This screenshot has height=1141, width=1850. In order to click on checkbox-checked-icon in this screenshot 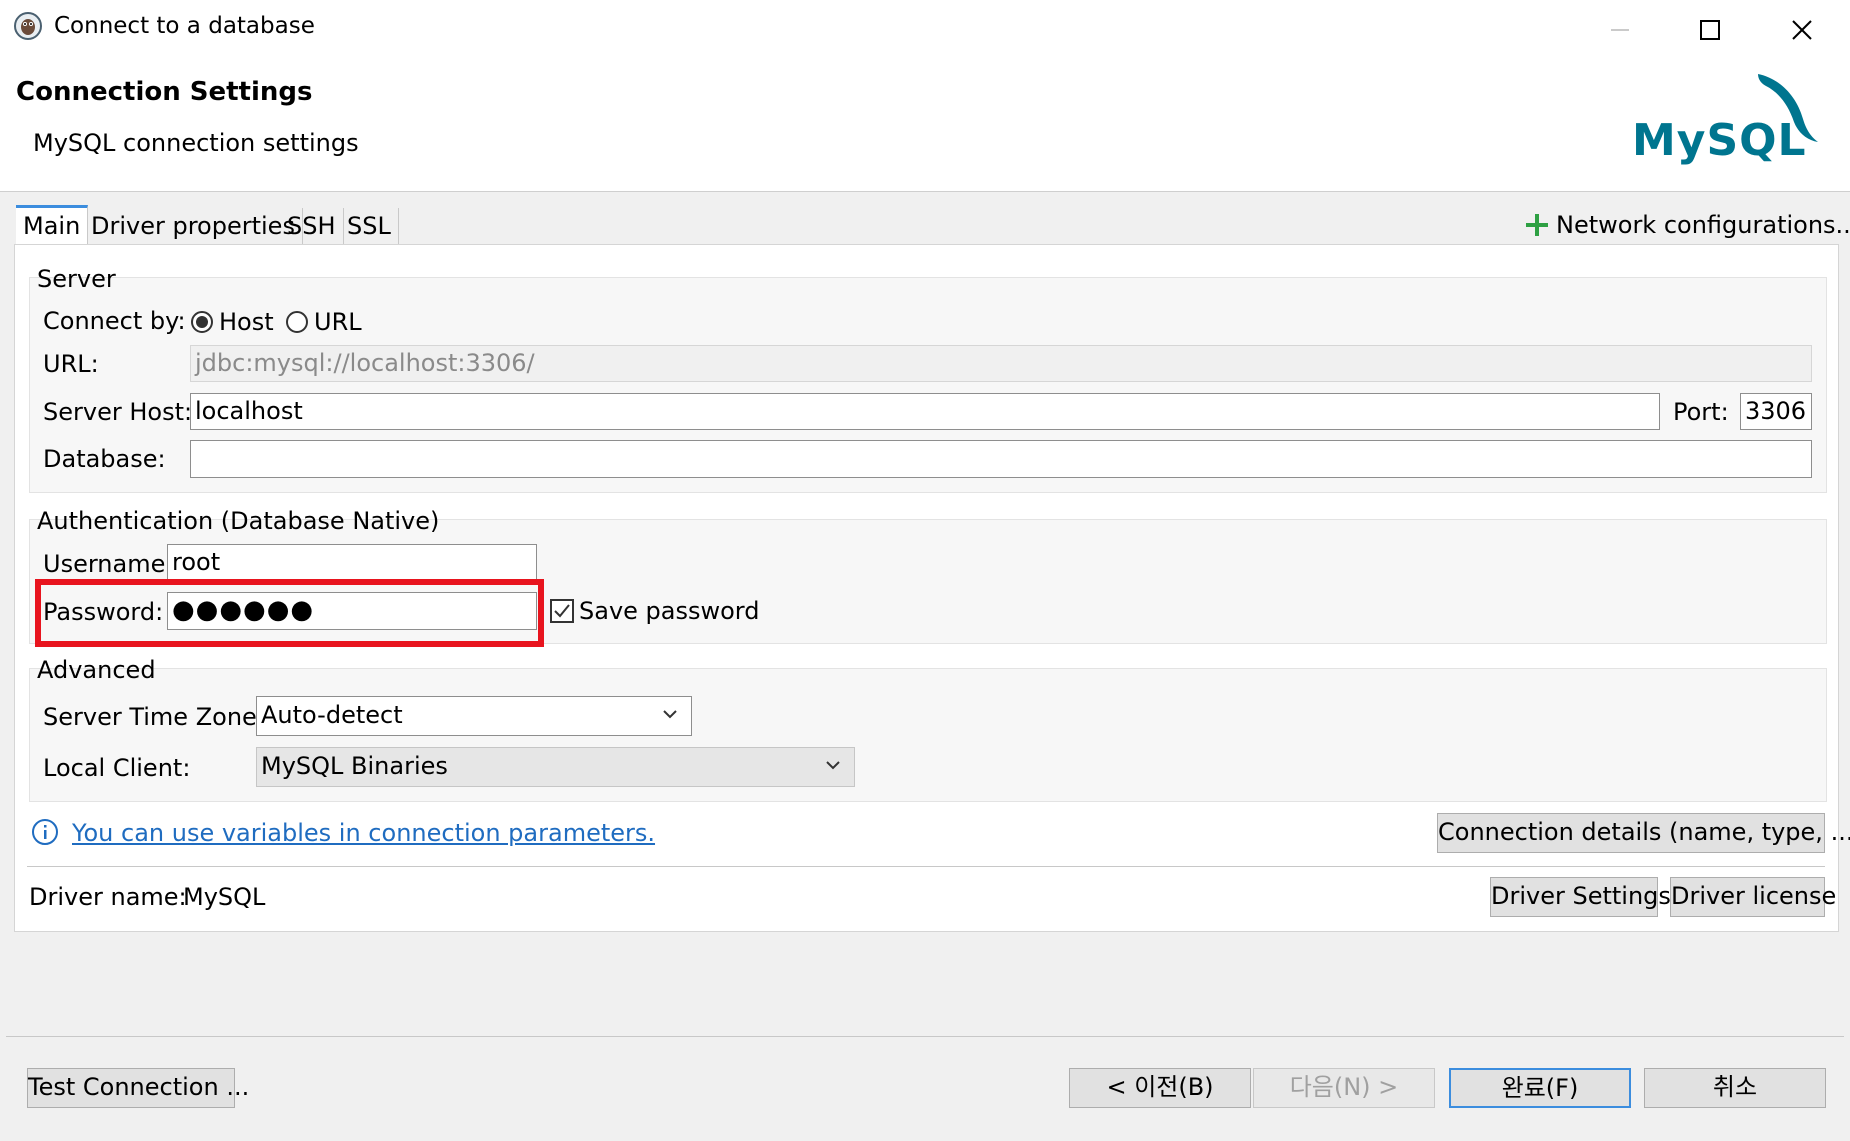, I will do `click(562, 611)`.